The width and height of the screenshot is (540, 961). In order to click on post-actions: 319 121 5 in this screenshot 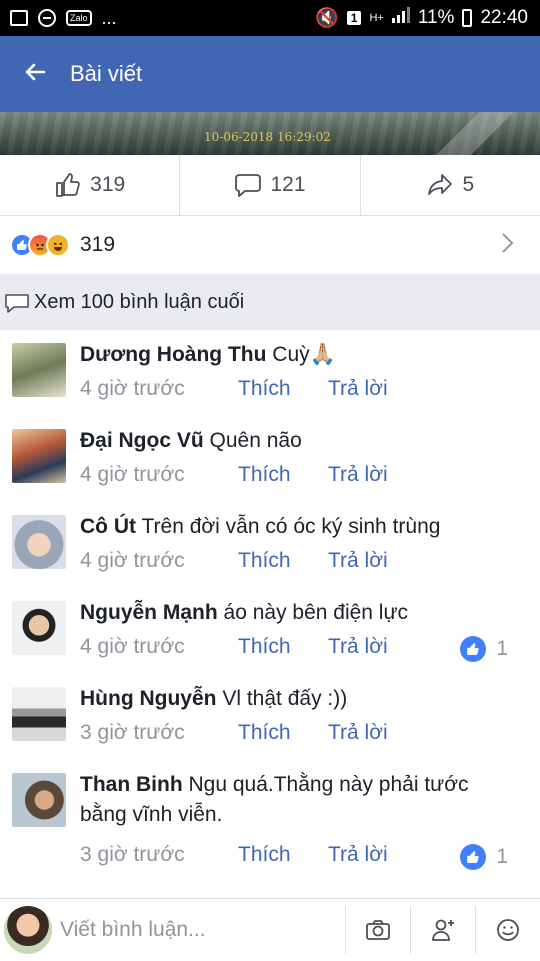, I will do `click(270, 185)`.